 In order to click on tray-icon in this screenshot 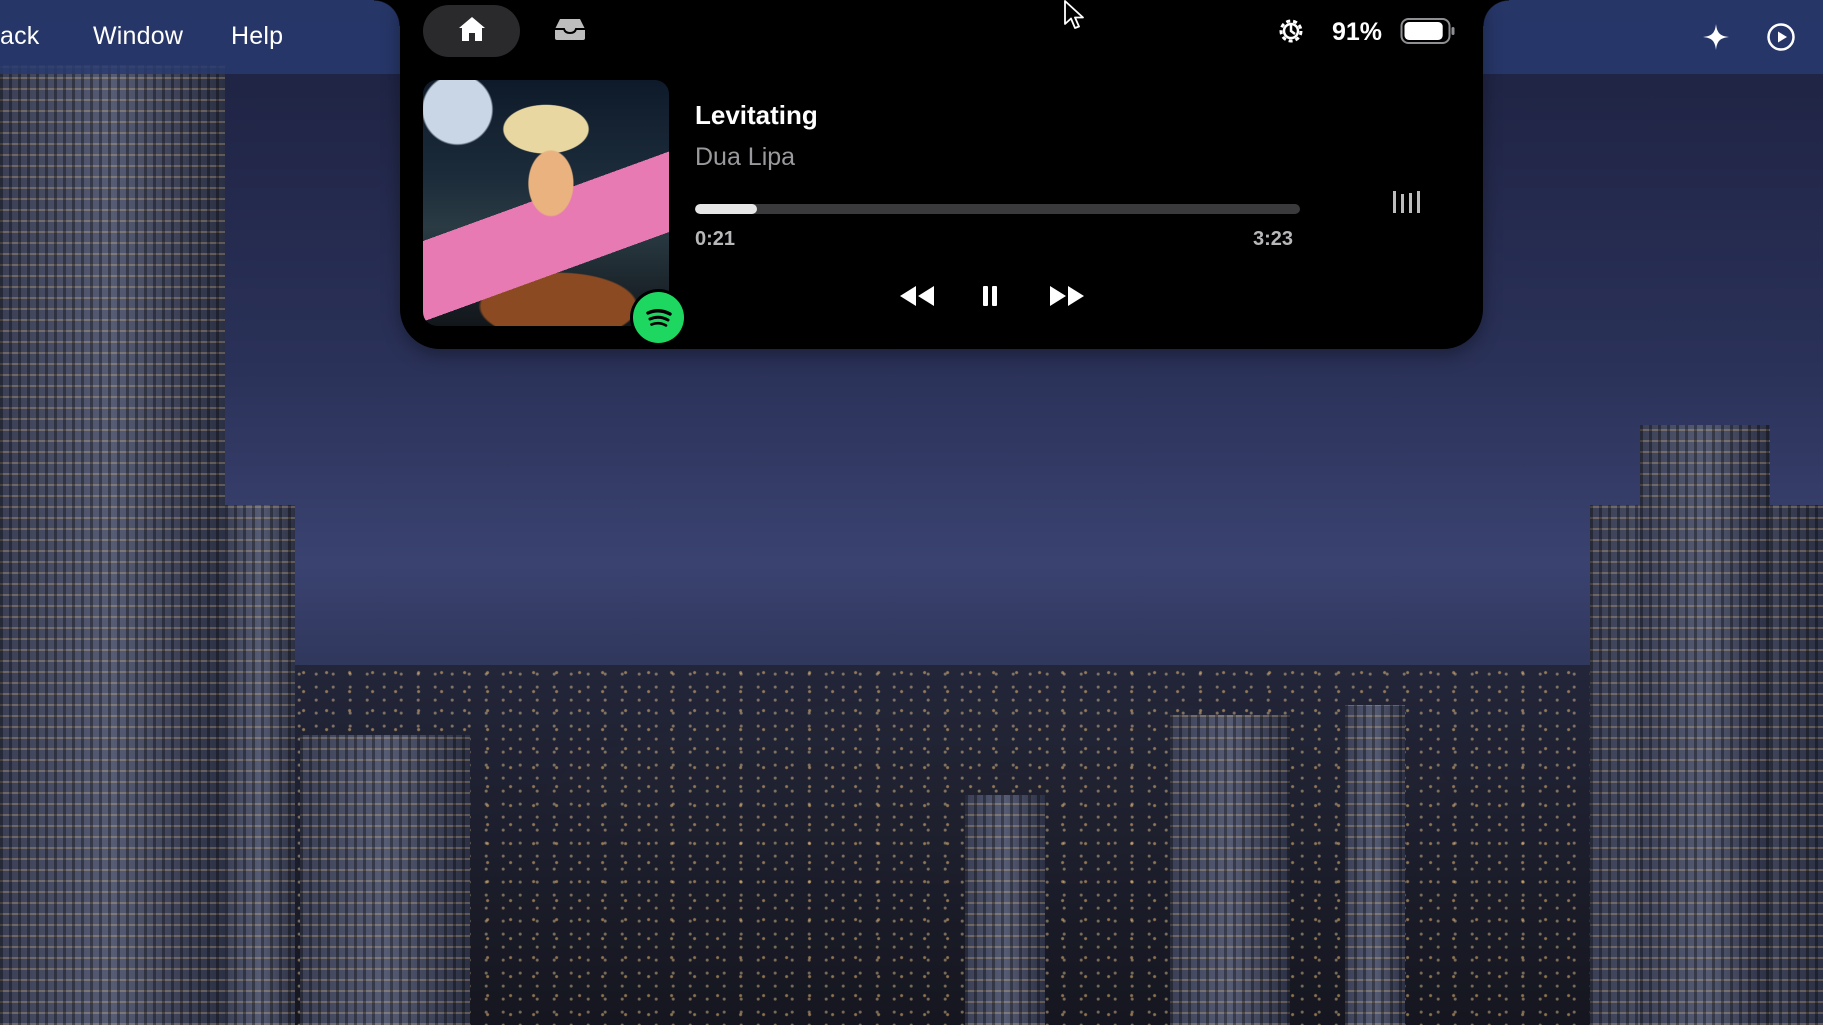, I will do `click(570, 31)`.